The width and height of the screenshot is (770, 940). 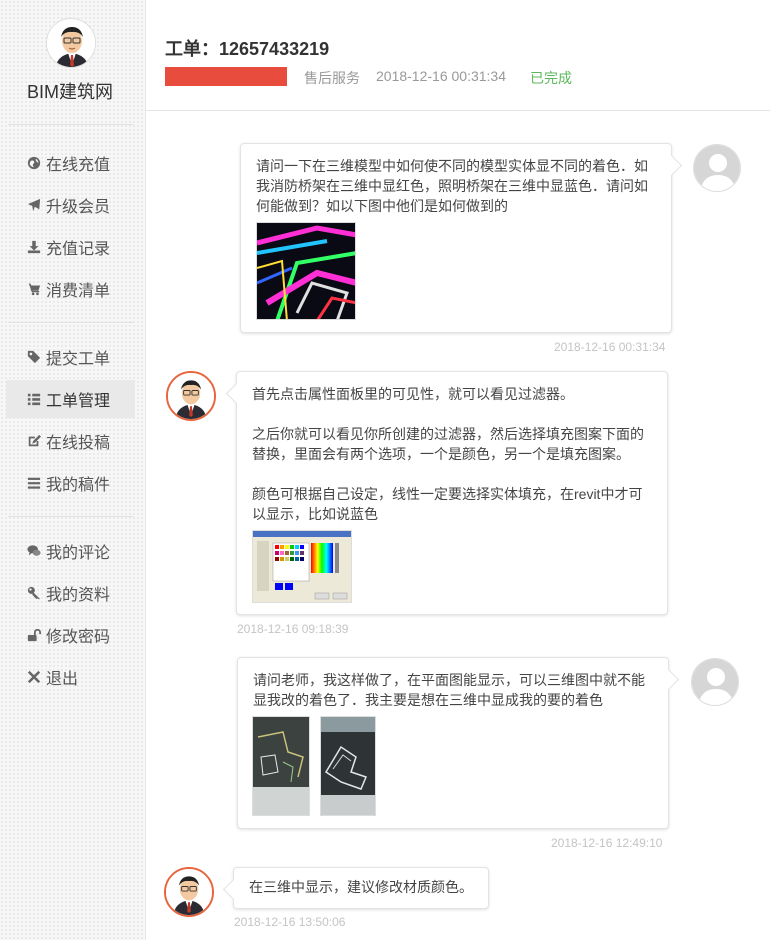 What do you see at coordinates (78, 249) in the screenshot?
I see `sidebar-item-label: 充值记录` at bounding box center [78, 249].